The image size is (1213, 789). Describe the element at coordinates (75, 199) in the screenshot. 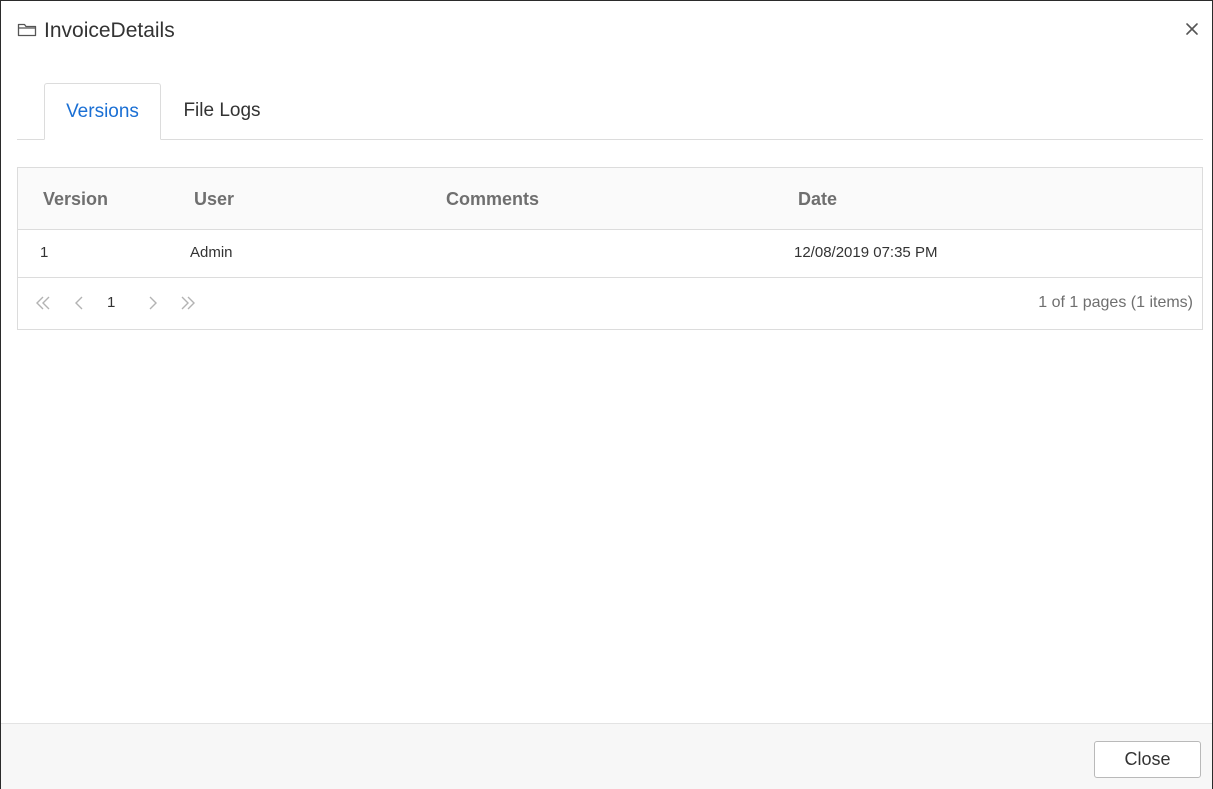

I see `column-header-version: Version` at that location.